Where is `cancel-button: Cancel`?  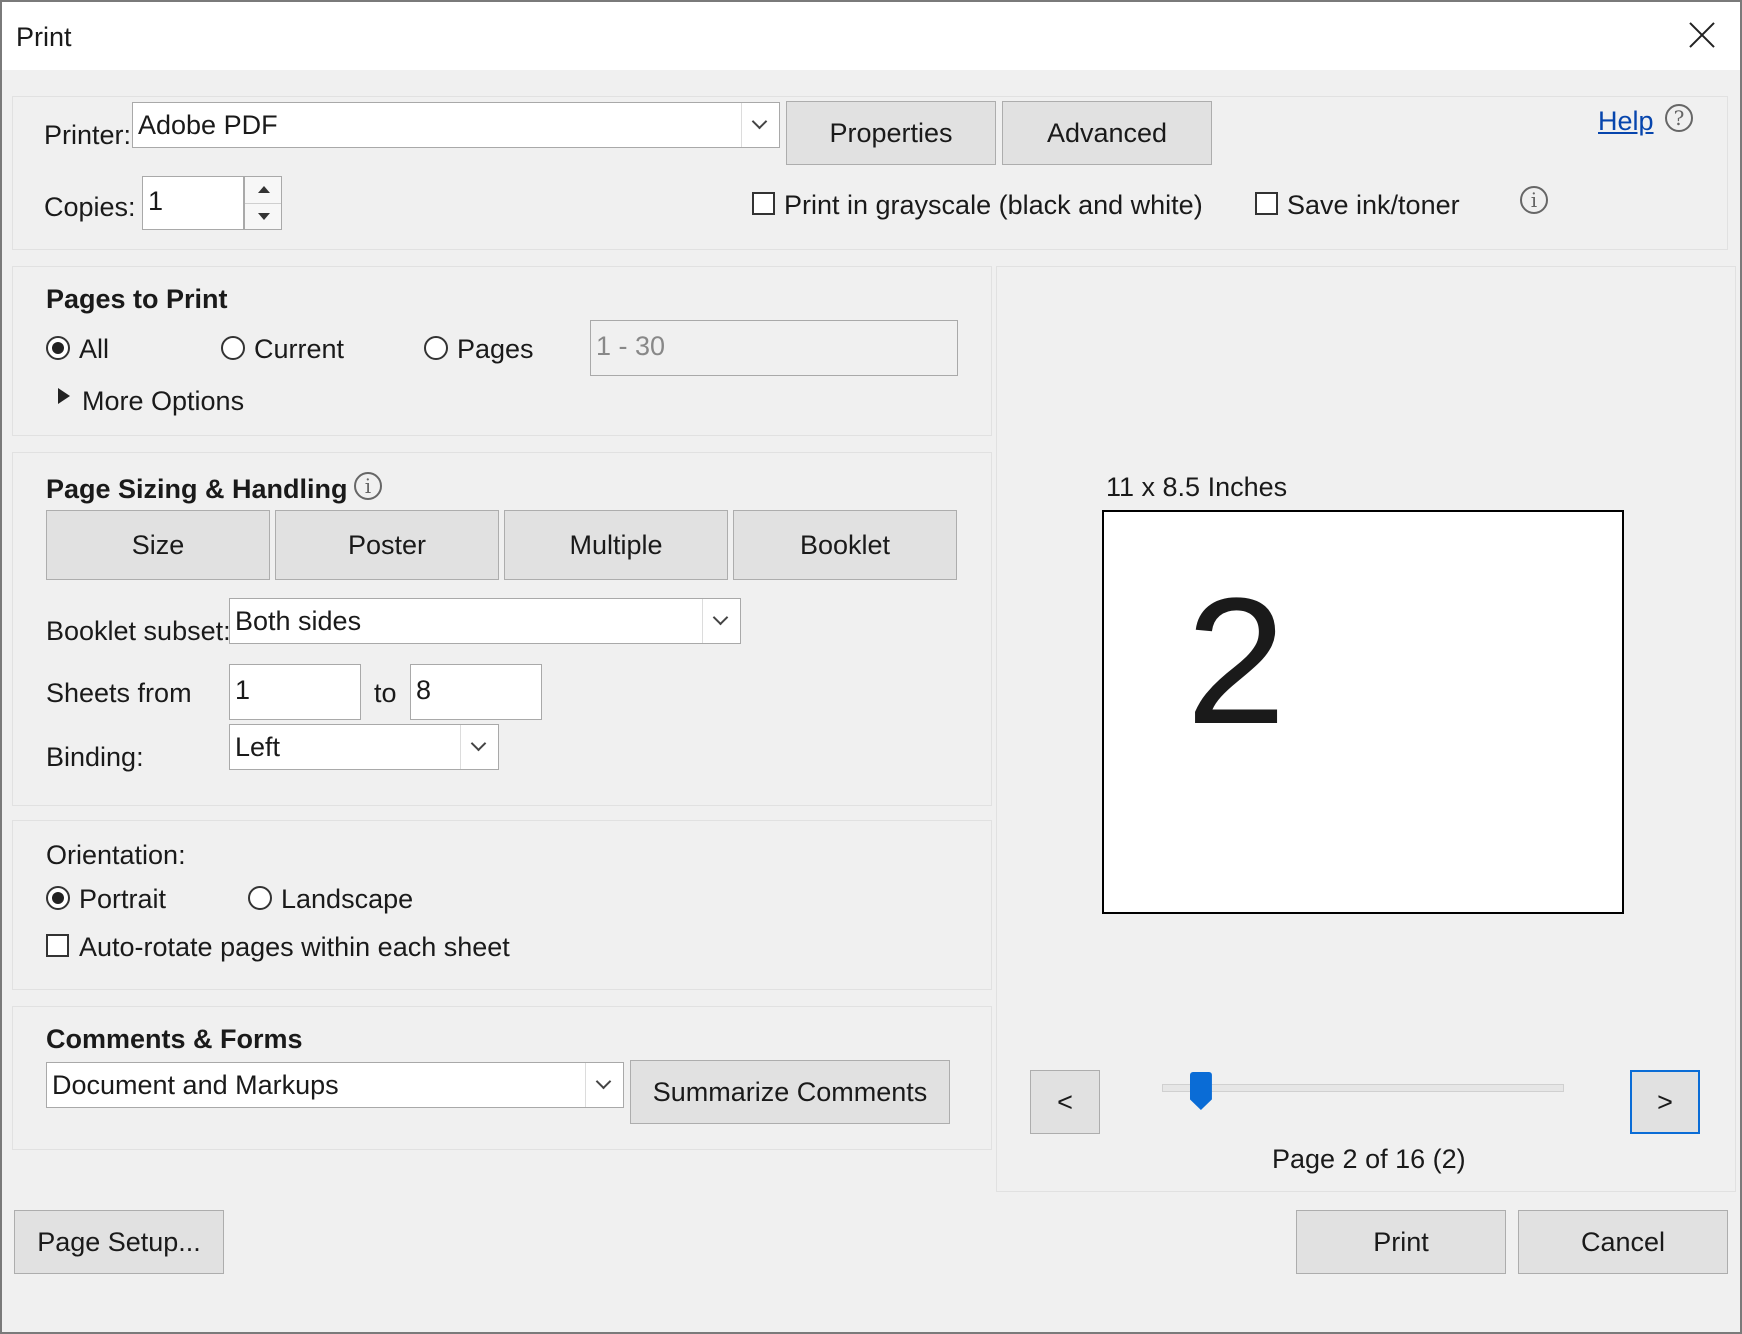
cancel-button: Cancel is located at coordinates (1623, 1242).